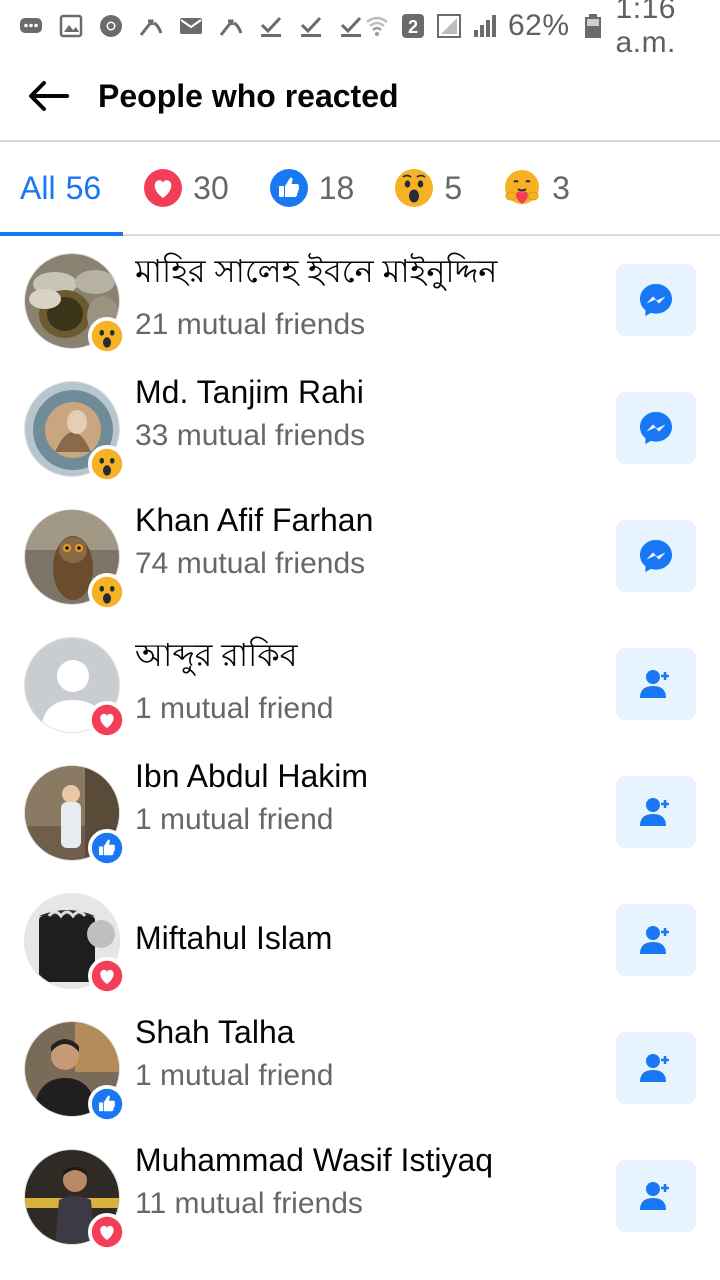  Describe the element at coordinates (453, 187) in the screenshot. I see `tab-count: 5` at that location.